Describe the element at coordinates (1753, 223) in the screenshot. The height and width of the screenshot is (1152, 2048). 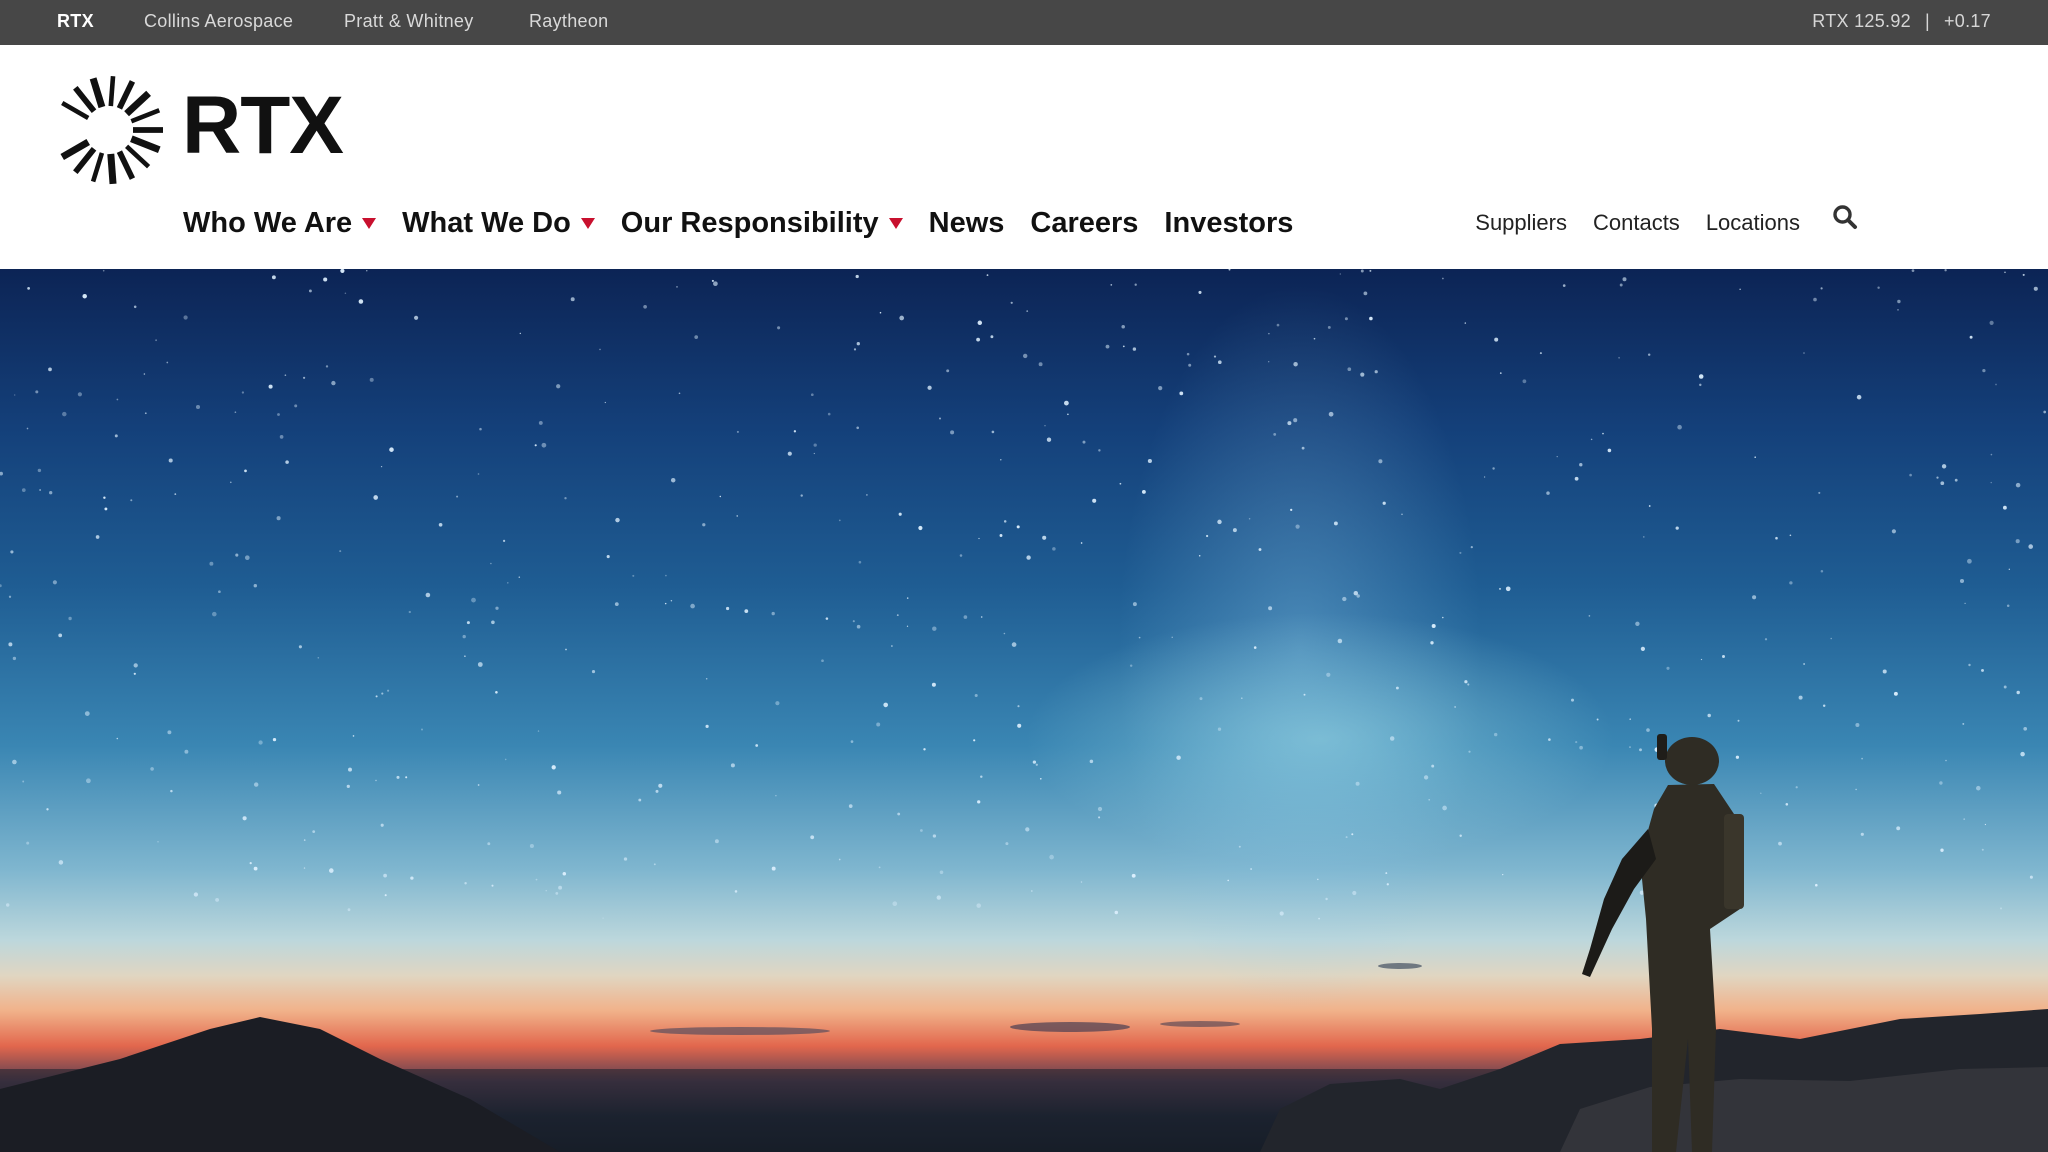
I see `nav-locations: Locations` at that location.